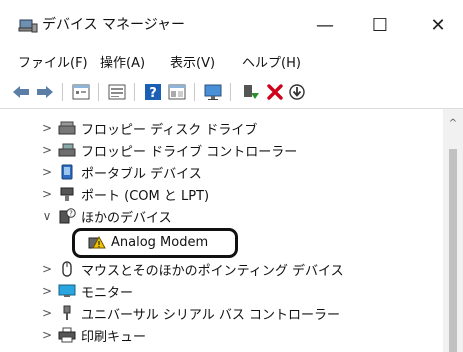  Describe the element at coordinates (325, 25) in the screenshot. I see `minimize-button: —` at that location.